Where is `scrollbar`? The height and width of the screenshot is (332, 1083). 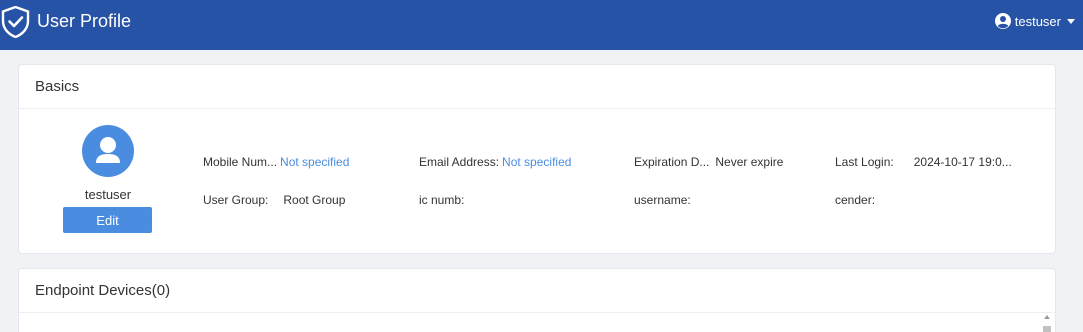 scrollbar is located at coordinates (1047, 322).